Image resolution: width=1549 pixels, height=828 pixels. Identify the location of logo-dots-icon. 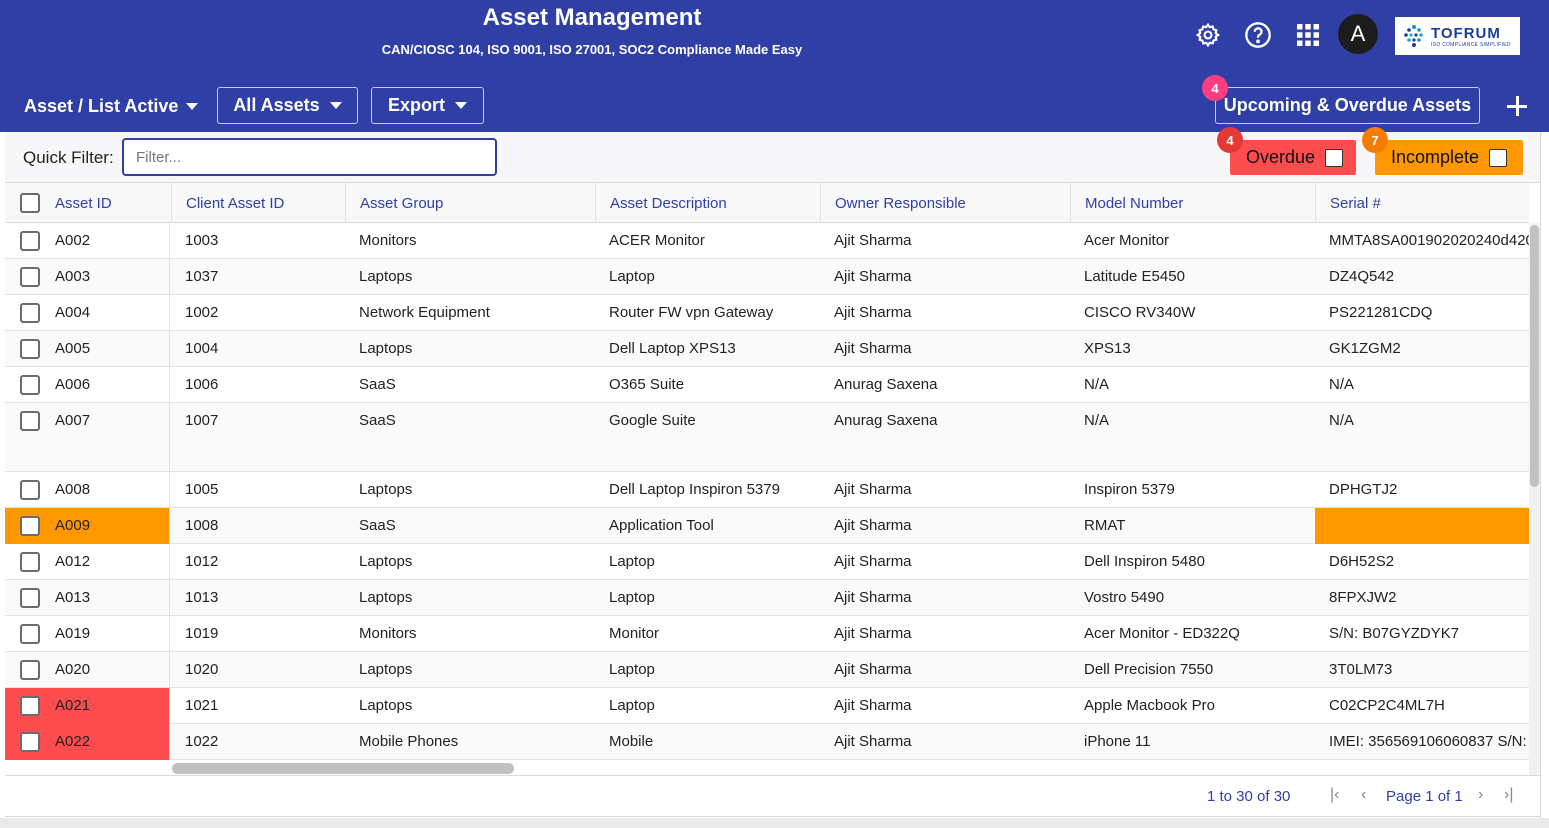
(1413, 36).